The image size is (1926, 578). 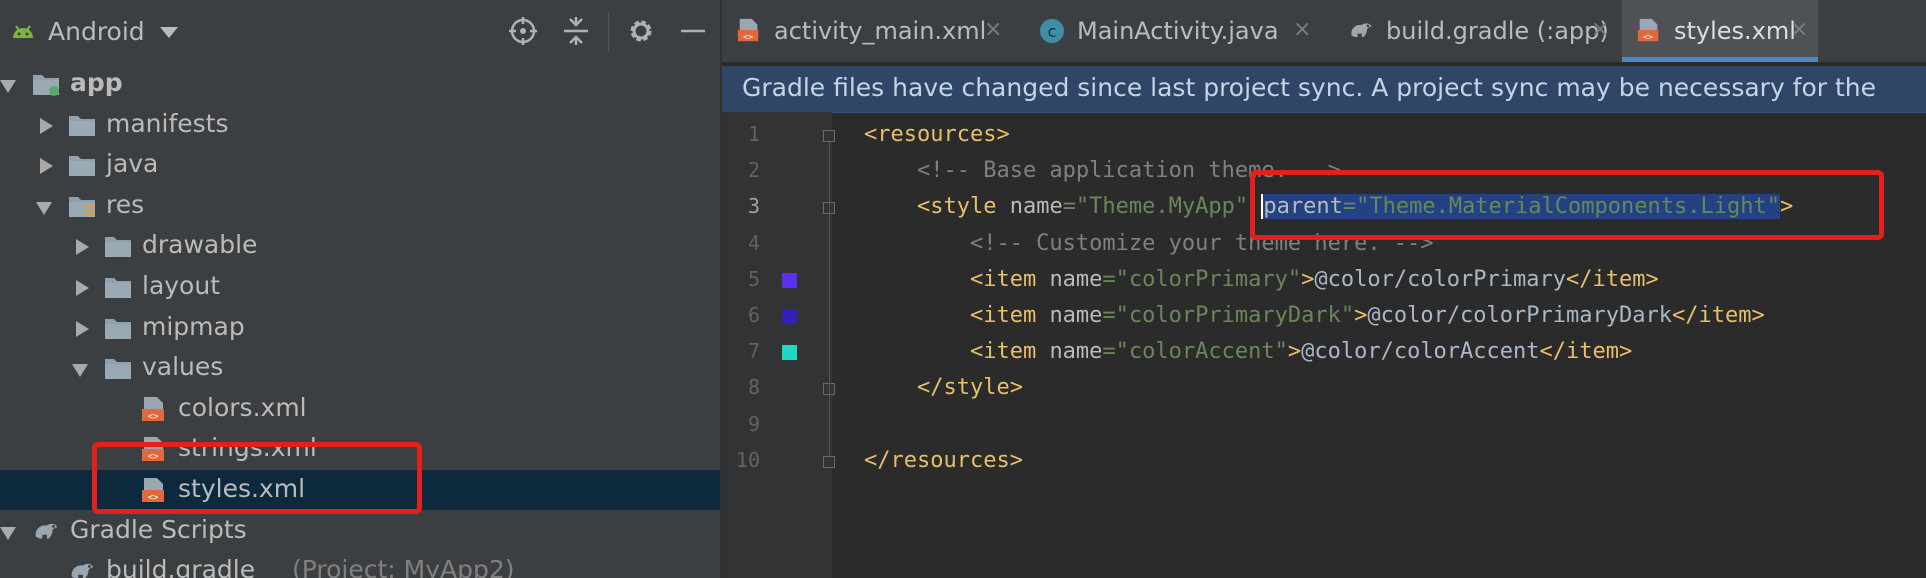 I want to click on line-number: 6, so click(x=753, y=315).